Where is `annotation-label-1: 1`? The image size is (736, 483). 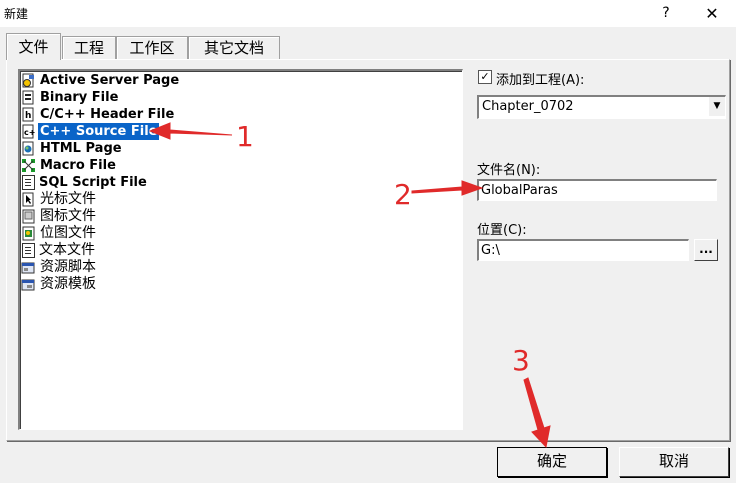 annotation-label-1: 1 is located at coordinates (245, 136).